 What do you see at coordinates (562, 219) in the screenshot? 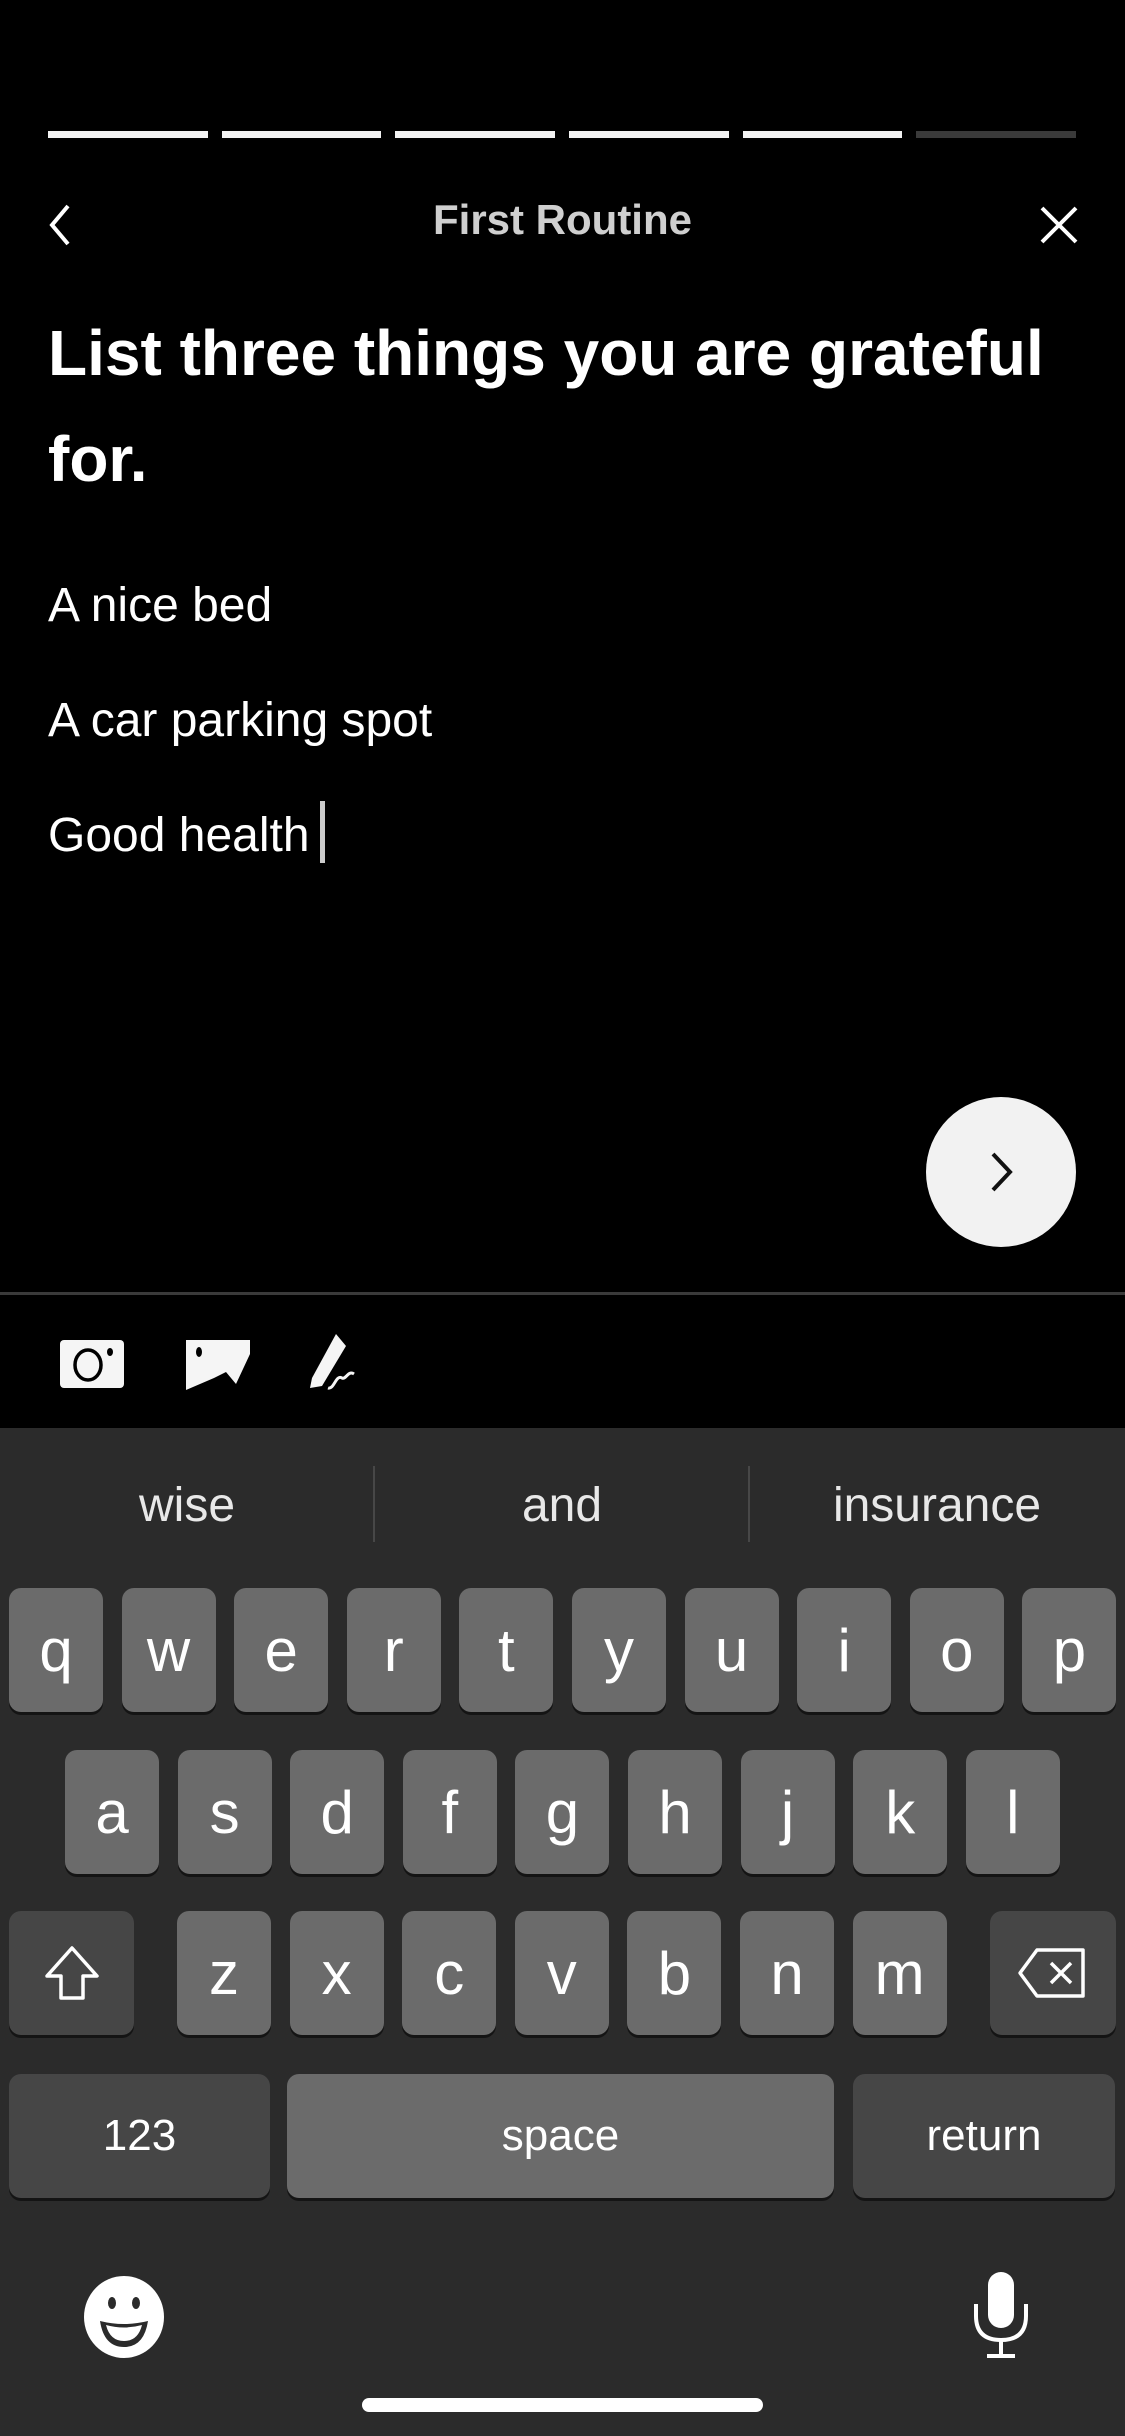
I see `header-title: First Routine` at bounding box center [562, 219].